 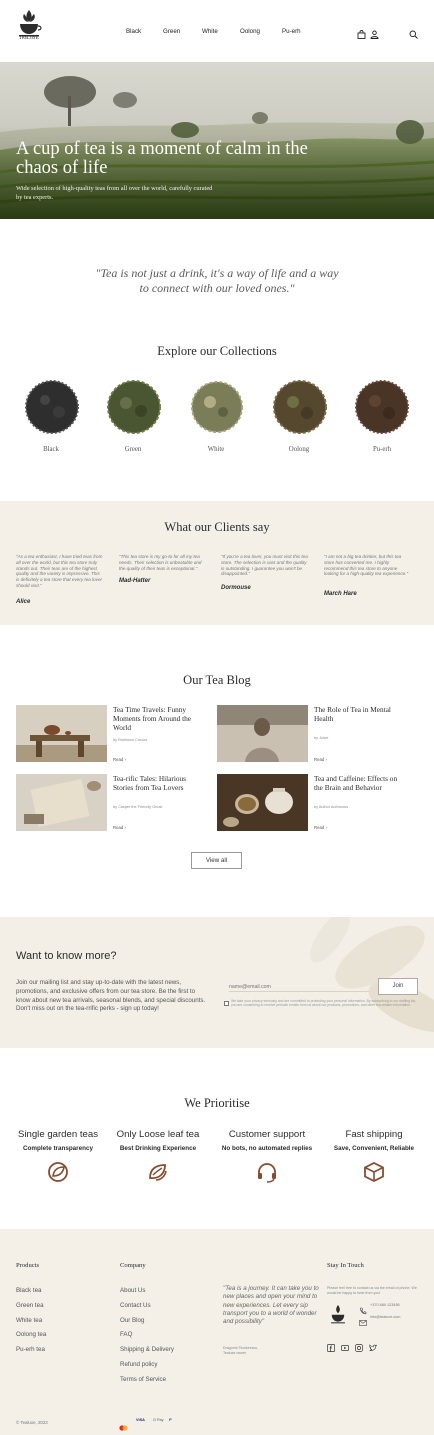 I want to click on footer-link: Oolong tea, so click(x=31, y=1334).